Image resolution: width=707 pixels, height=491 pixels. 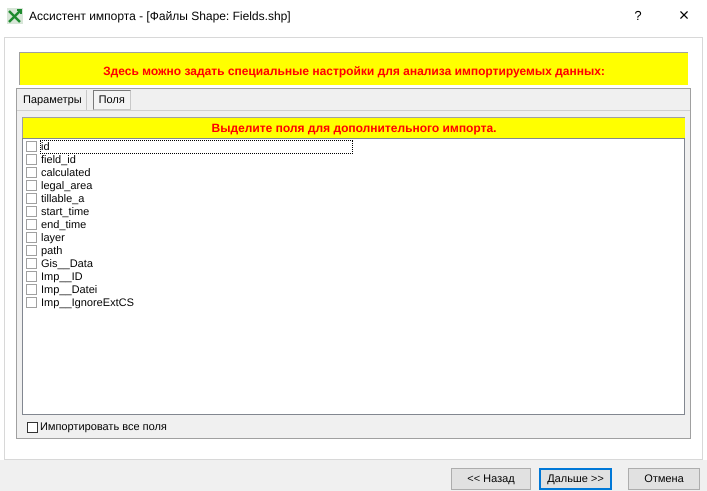 What do you see at coordinates (638, 15) in the screenshot?
I see `help-button: ?` at bounding box center [638, 15].